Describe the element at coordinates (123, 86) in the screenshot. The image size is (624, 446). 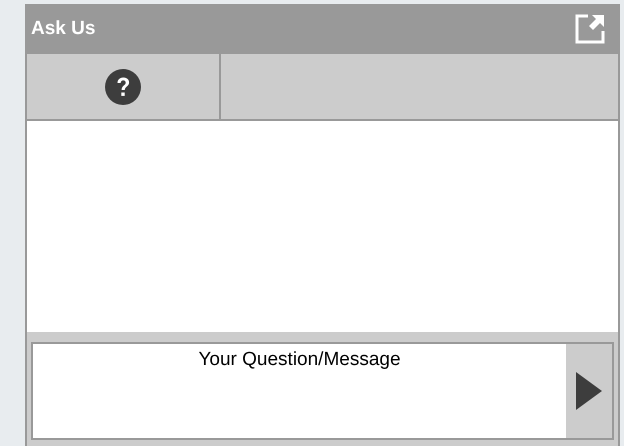
I see `help-icon` at that location.